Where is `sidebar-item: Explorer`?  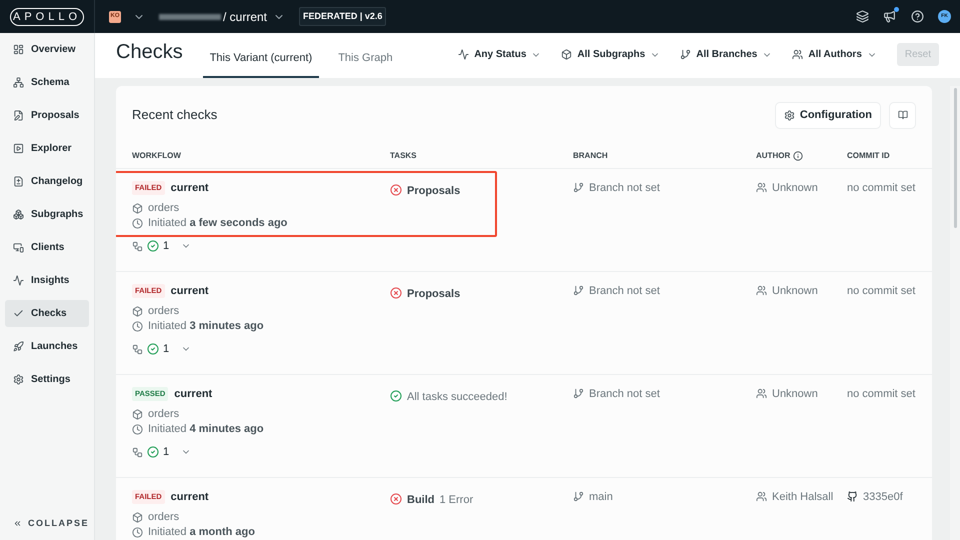 sidebar-item: Explorer is located at coordinates (47, 148).